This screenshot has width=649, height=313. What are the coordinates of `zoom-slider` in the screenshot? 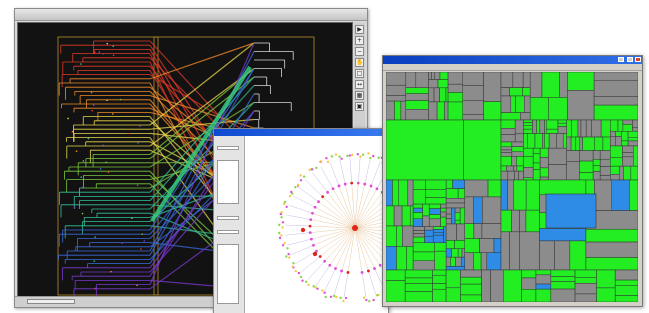 It's located at (51, 301).